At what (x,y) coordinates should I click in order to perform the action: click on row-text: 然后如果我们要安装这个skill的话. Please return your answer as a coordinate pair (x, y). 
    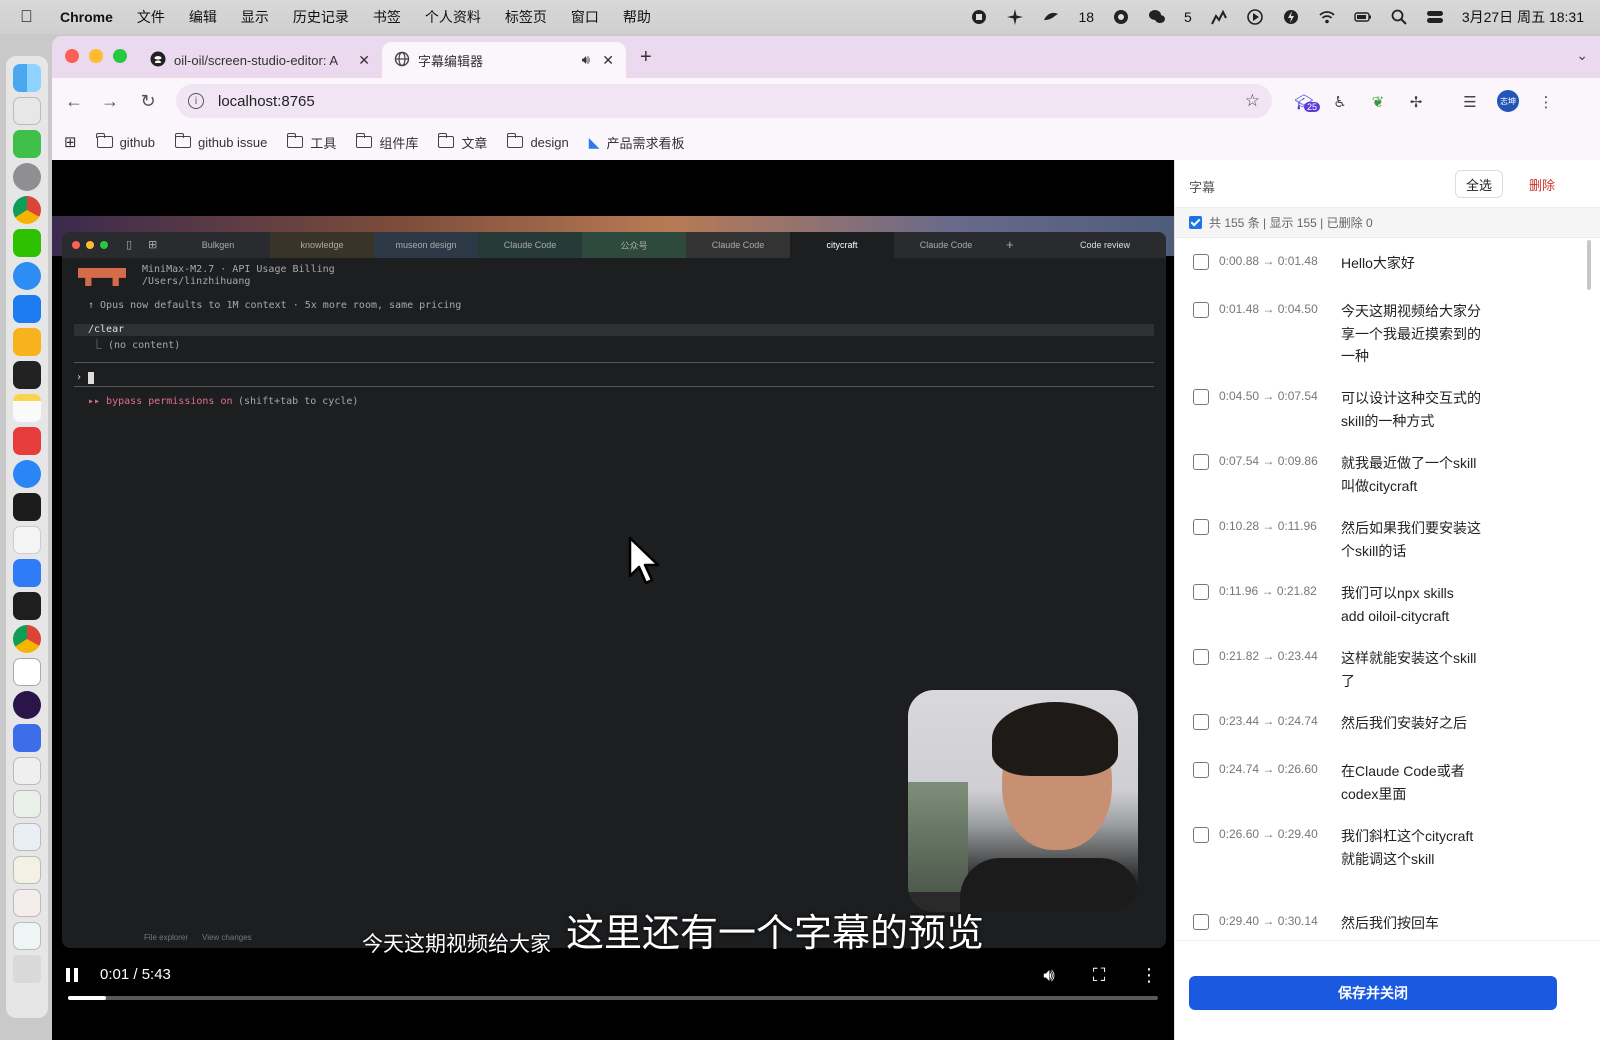
    Looking at the image, I should click on (1411, 539).